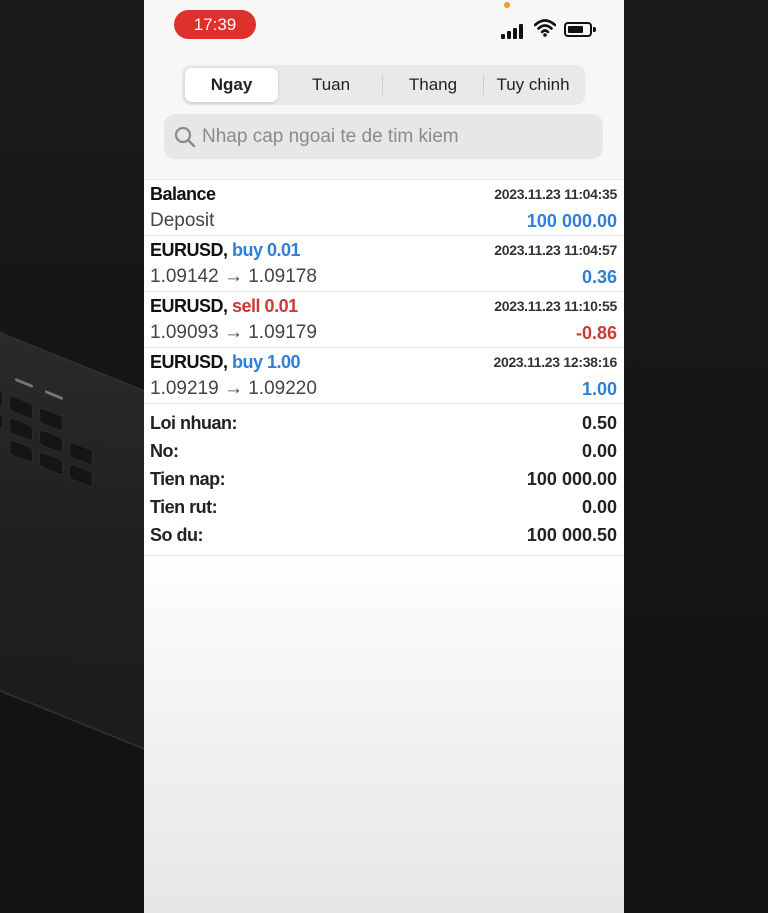 The width and height of the screenshot is (768, 913). Describe the element at coordinates (331, 85) in the screenshot. I see `tab-week: Tuan` at that location.